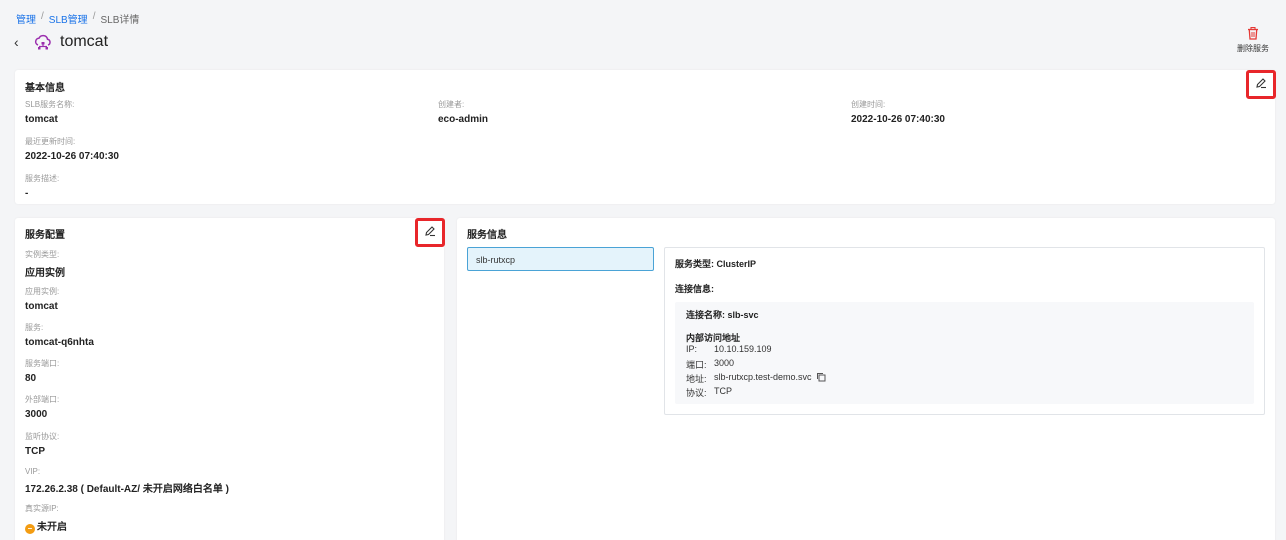  I want to click on delete-service-button: 删除服务, so click(1253, 40).